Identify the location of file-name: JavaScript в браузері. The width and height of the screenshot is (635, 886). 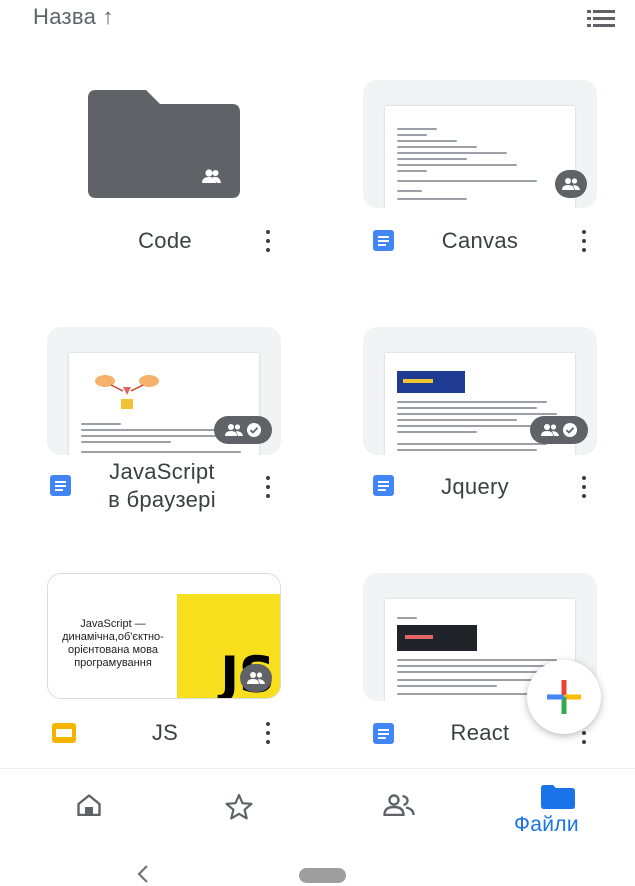
(162, 486).